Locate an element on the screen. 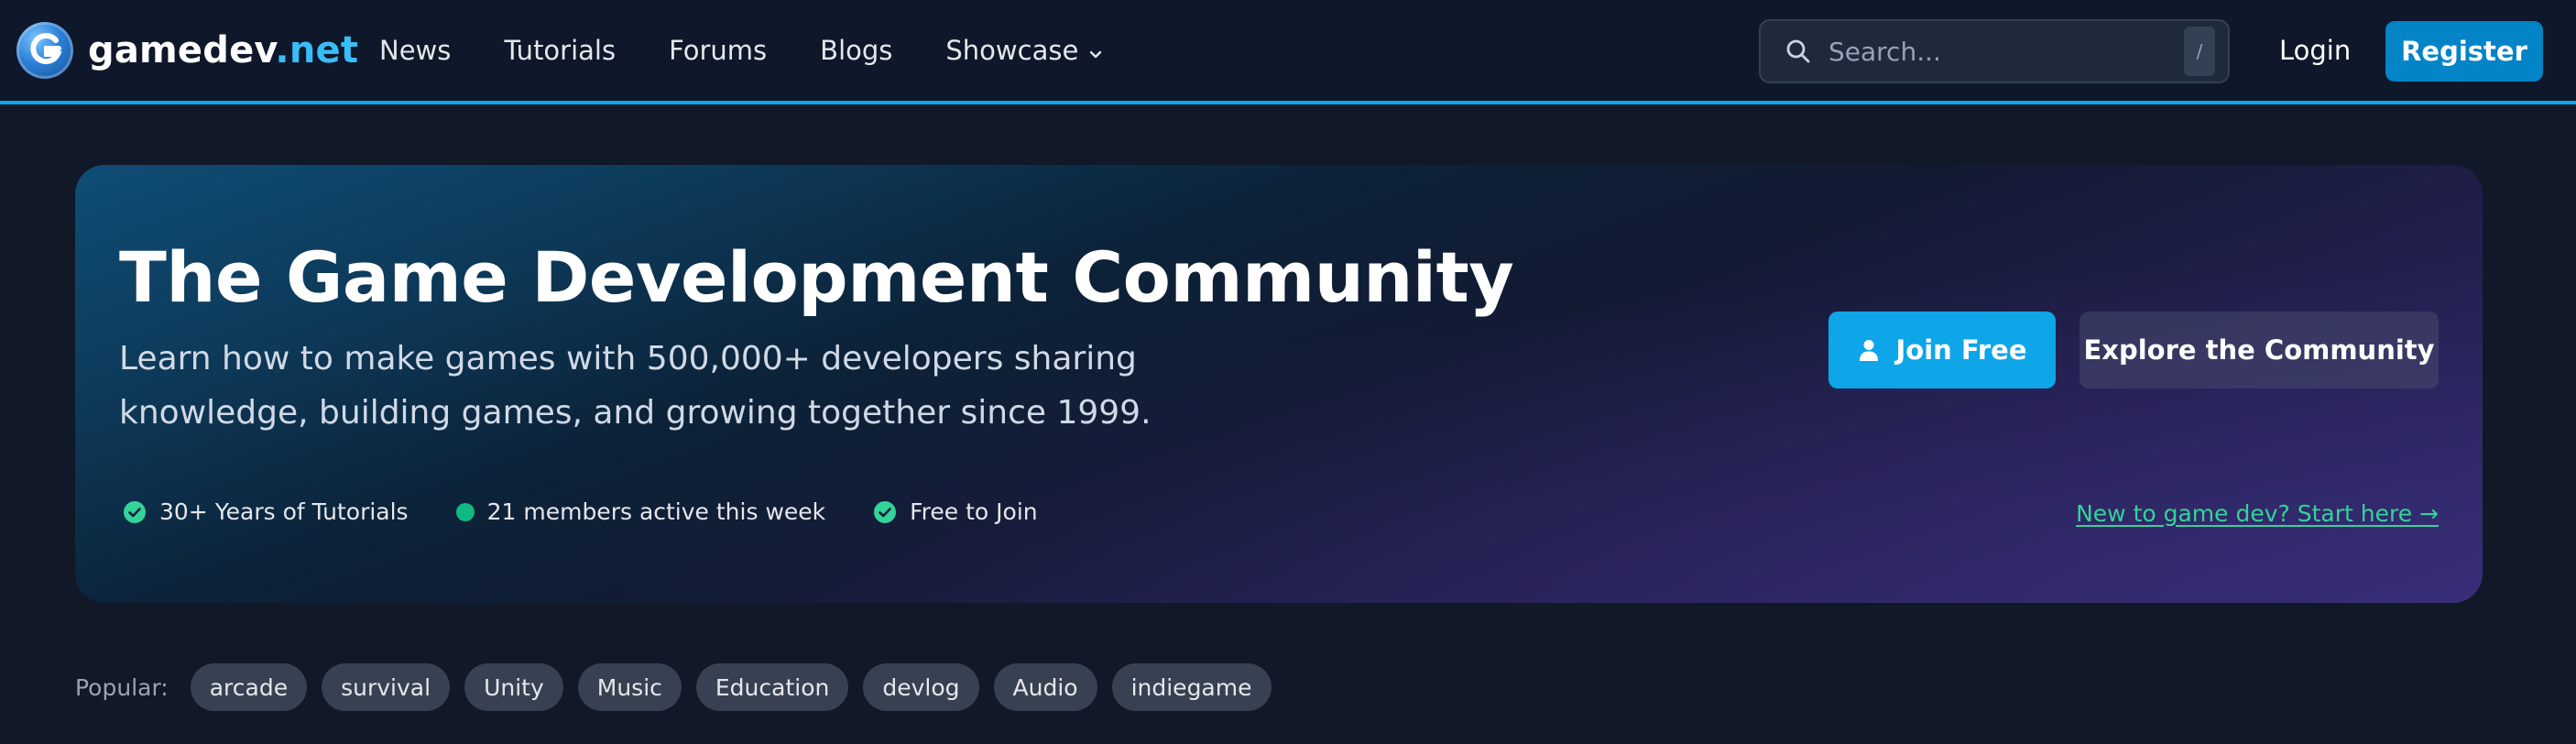  start-here-link: New to game dev? Start here → is located at coordinates (2258, 513).